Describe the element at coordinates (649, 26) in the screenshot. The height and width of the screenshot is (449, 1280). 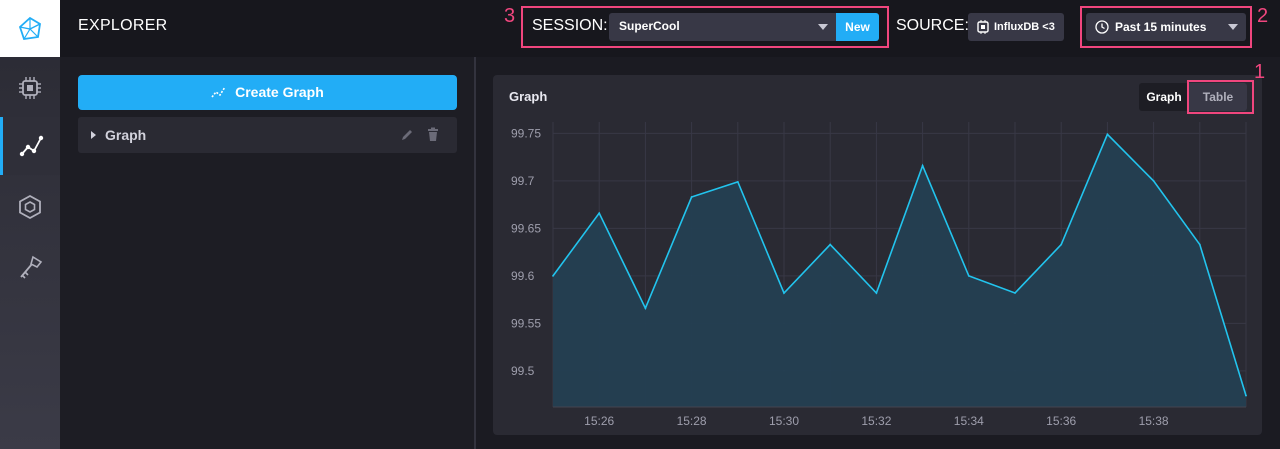
I see `session-value: SuperCool` at that location.